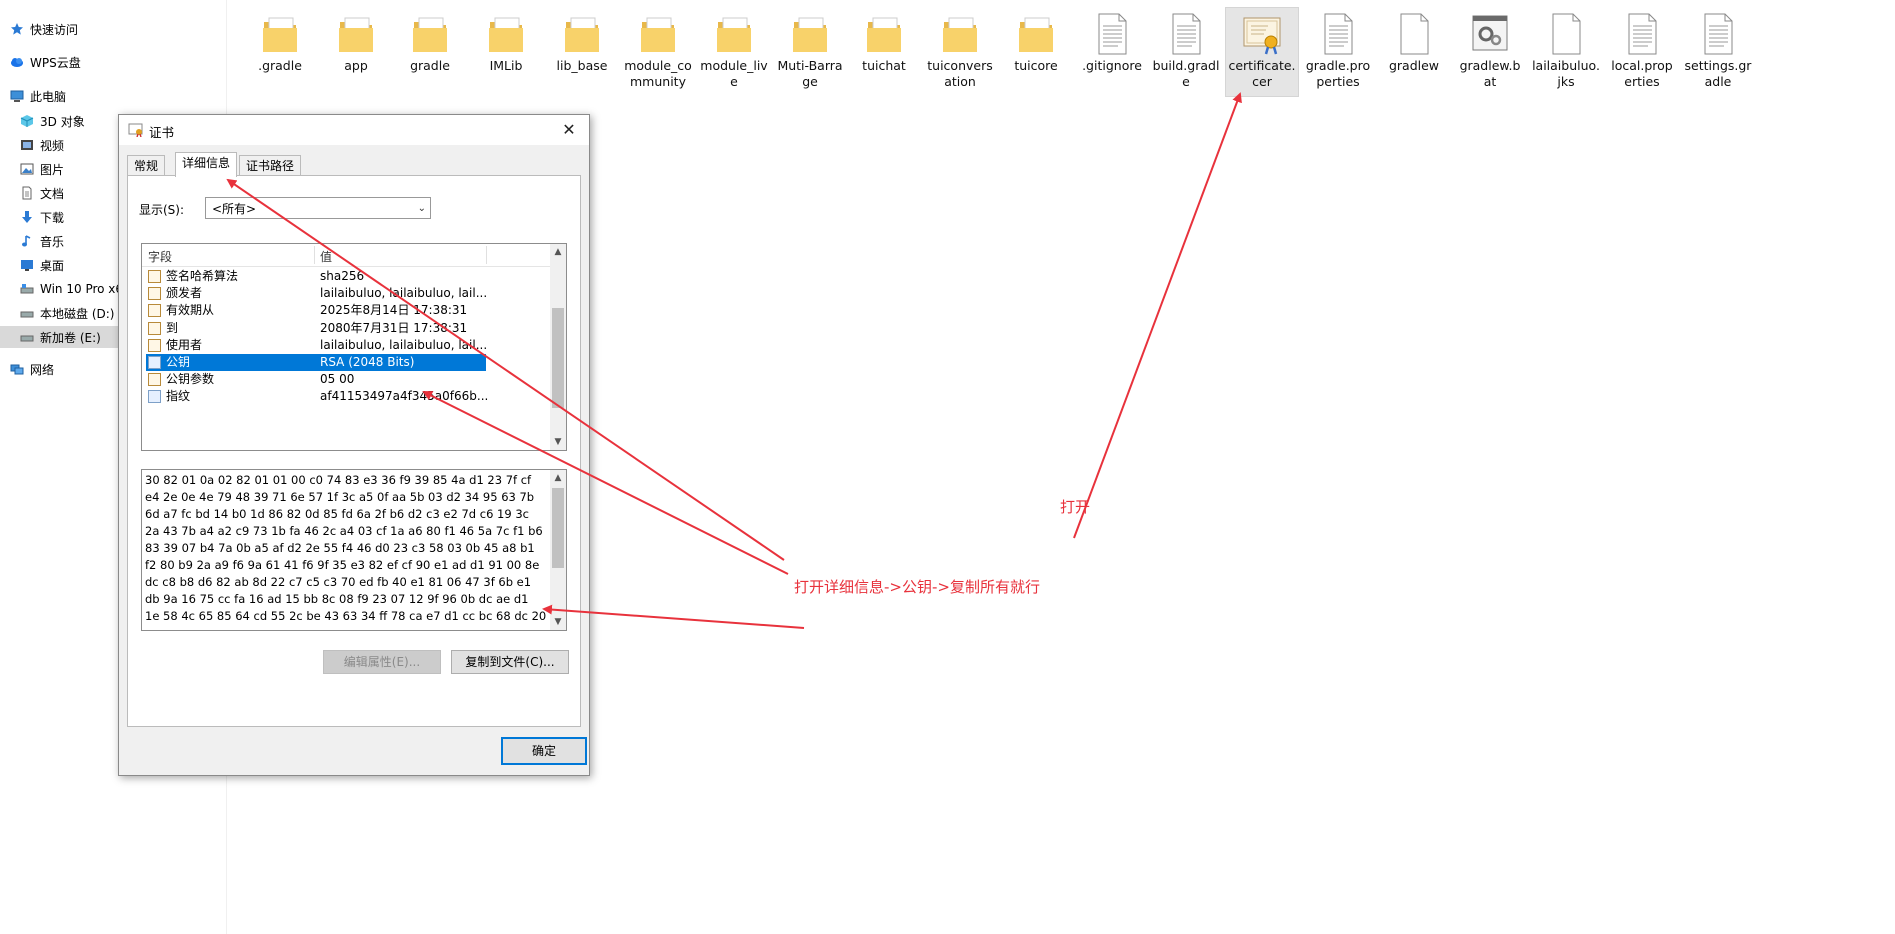  I want to click on arrow-to-public-key, so click(605, 483).